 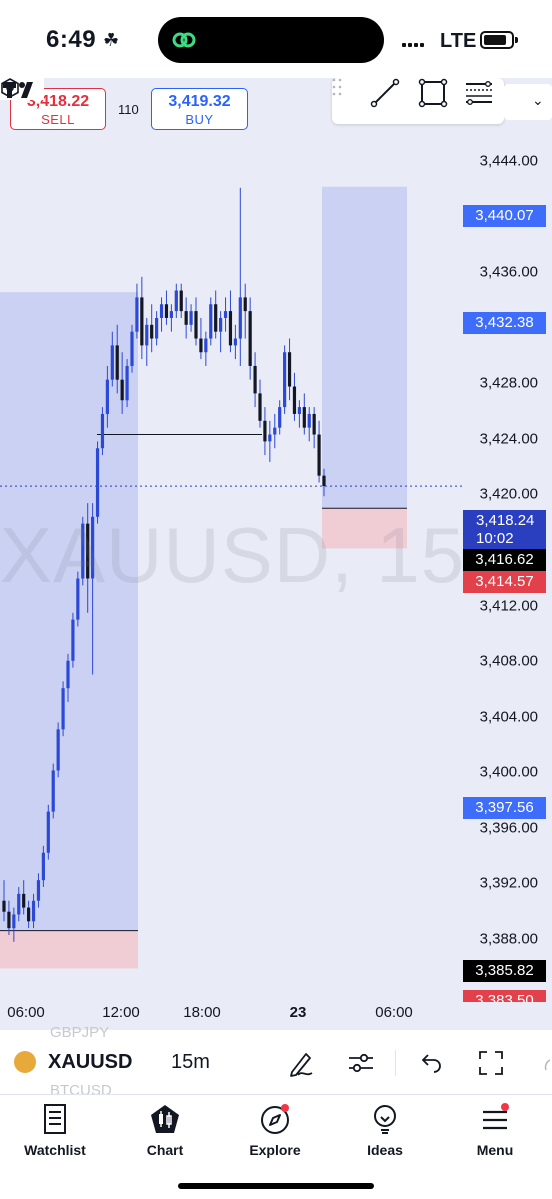 What do you see at coordinates (271, 40) in the screenshot?
I see `dynamic-island` at bounding box center [271, 40].